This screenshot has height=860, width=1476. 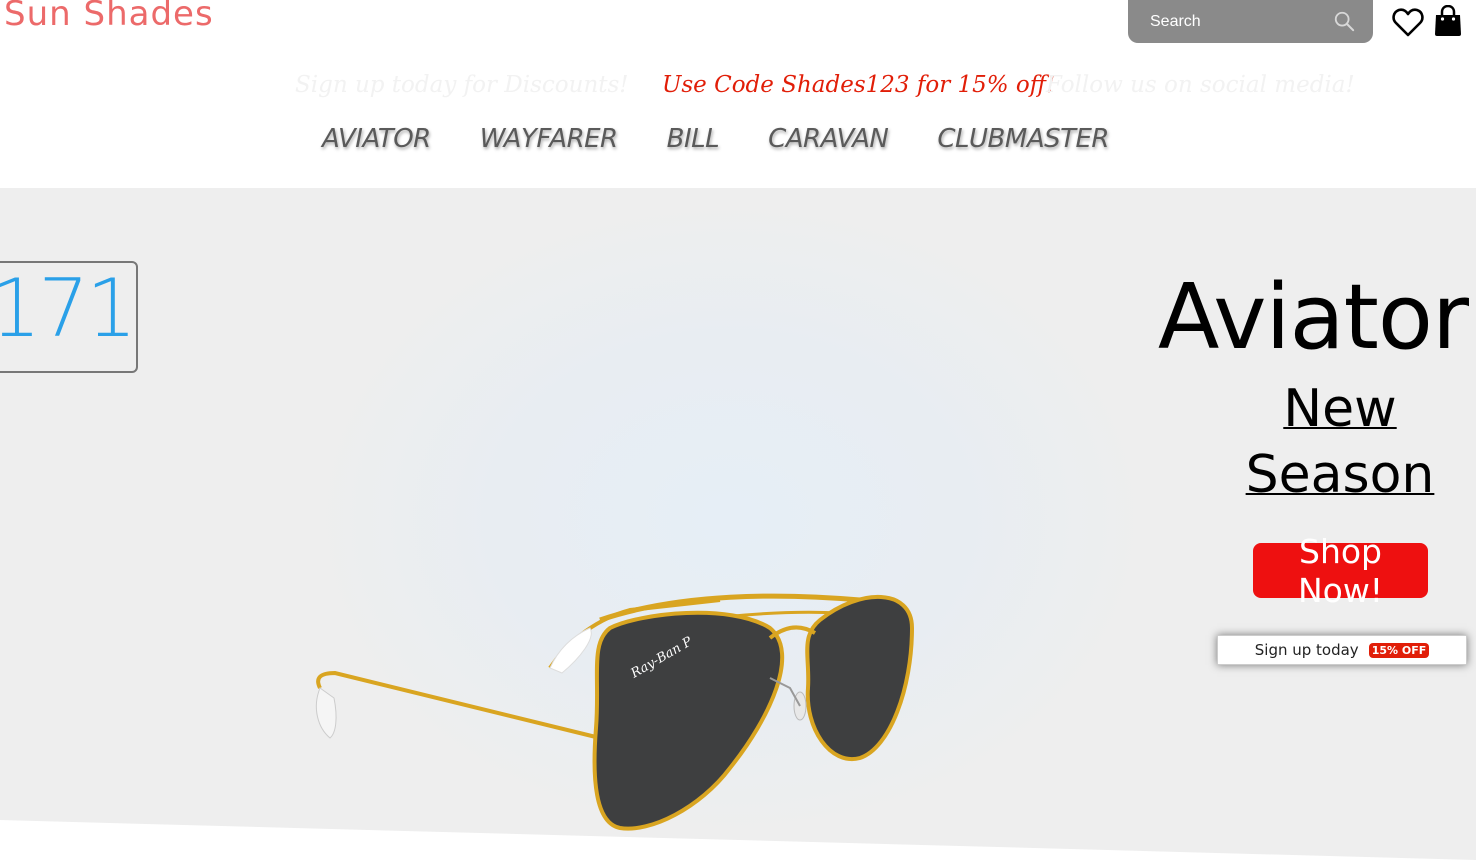 What do you see at coordinates (376, 139) in the screenshot?
I see `nav-item-aviator: AVIATOR` at bounding box center [376, 139].